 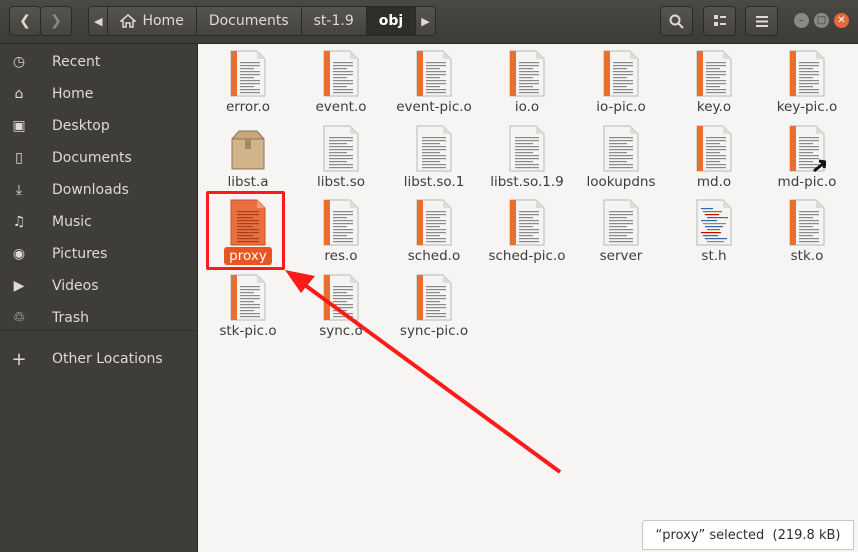 I want to click on breadcrumb-scroll-right: ▶, so click(x=425, y=21).